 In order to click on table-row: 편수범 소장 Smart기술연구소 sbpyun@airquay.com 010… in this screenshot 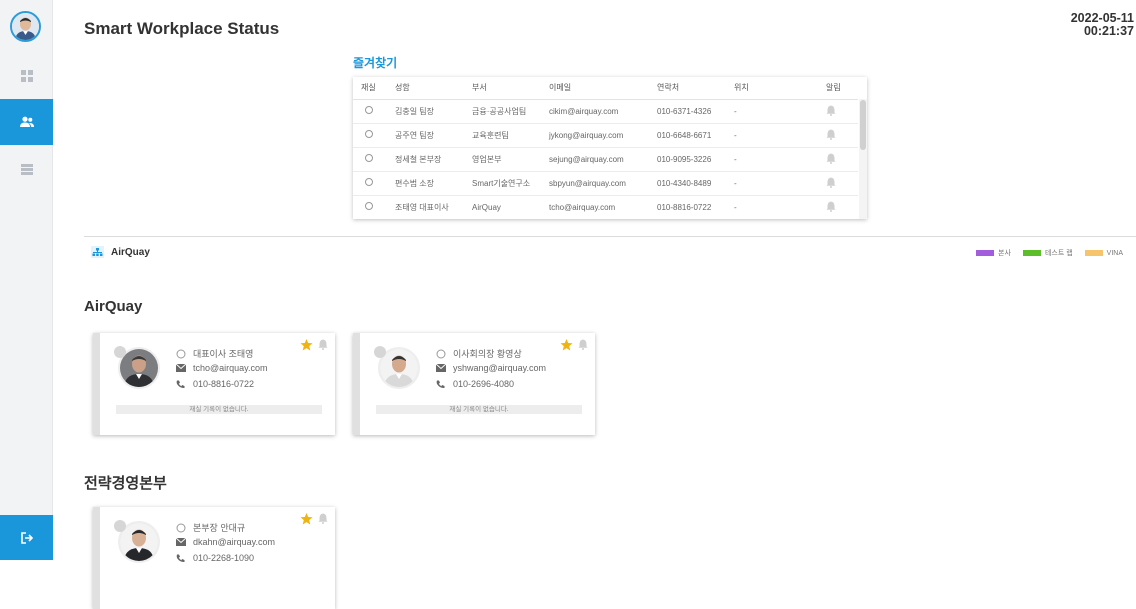, I will do `click(605, 183)`.